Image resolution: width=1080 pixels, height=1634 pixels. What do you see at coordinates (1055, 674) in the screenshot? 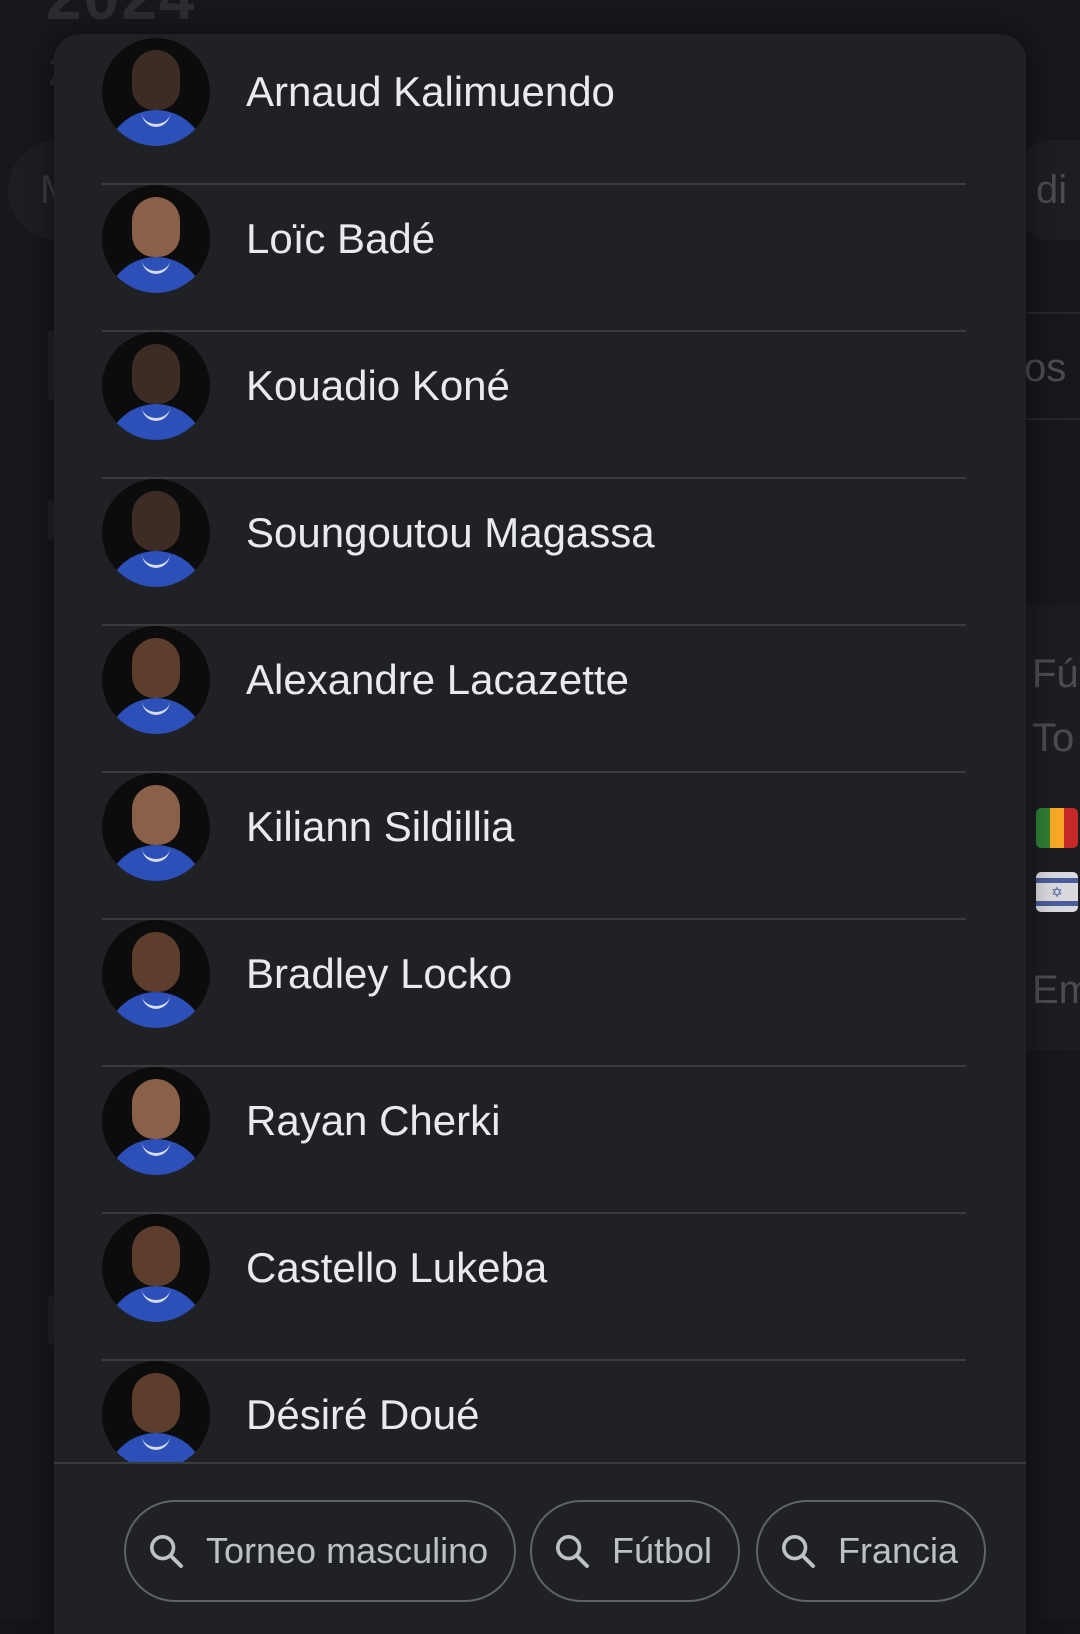
I see `background-text-3: Fú` at bounding box center [1055, 674].